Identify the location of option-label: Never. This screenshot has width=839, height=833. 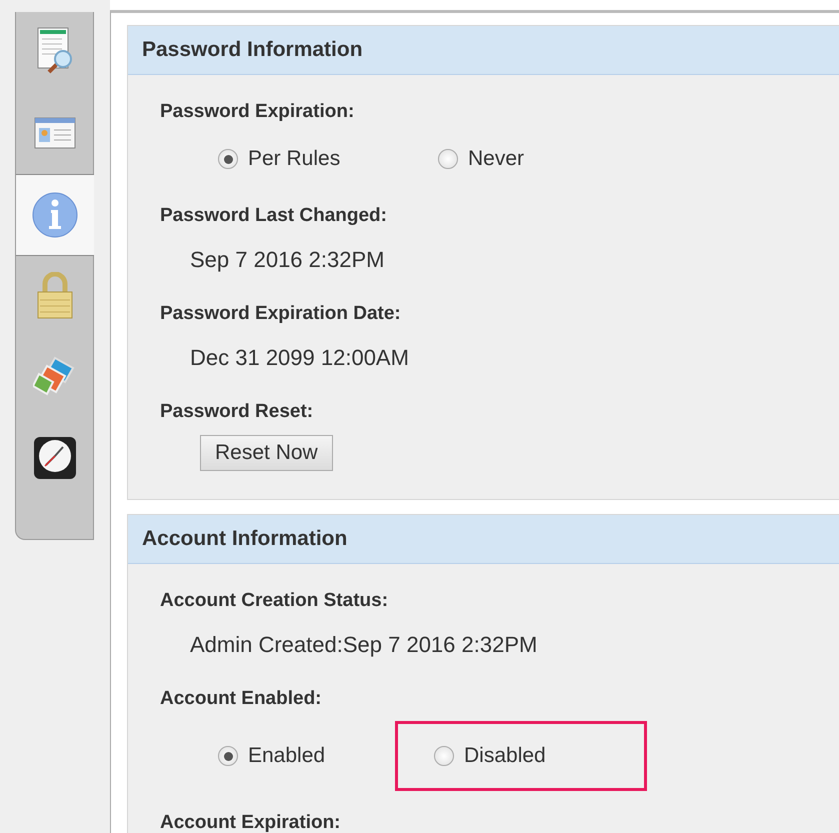
(496, 159).